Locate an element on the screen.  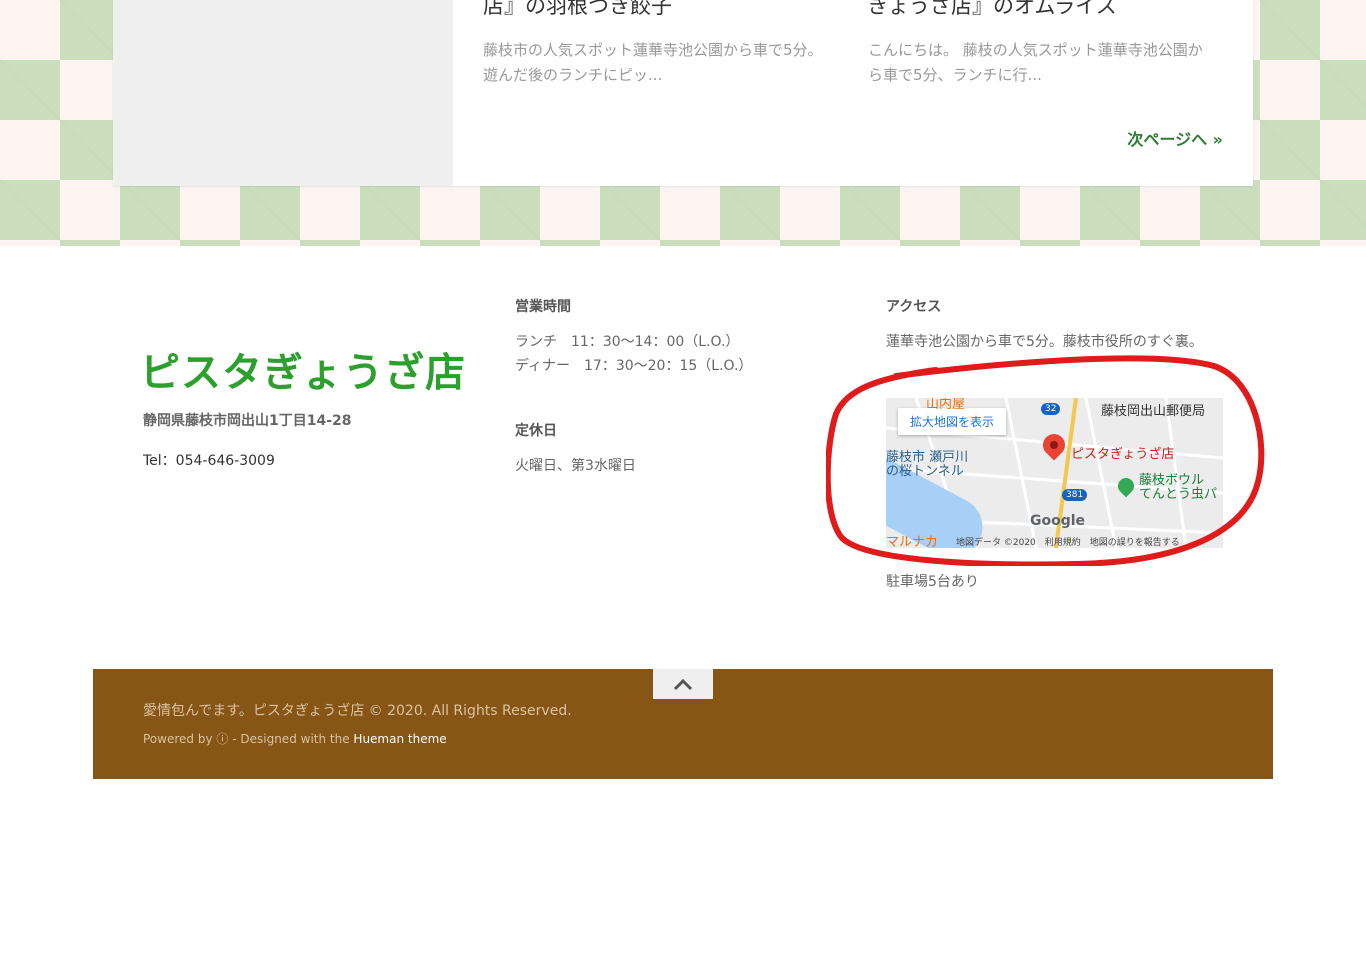
enlarge-map-button: 拡大地図を表示 is located at coordinates (952, 421).